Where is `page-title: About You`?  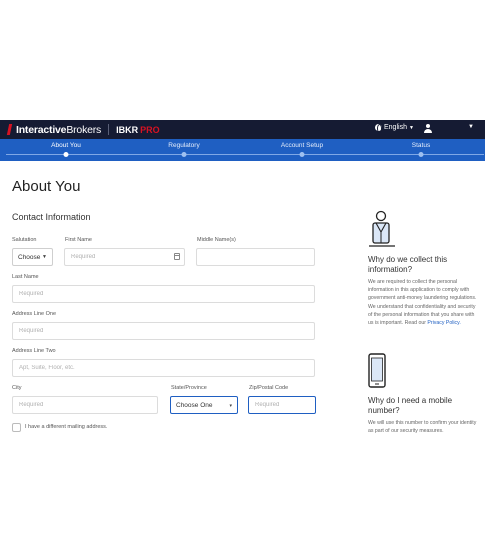 page-title: About You is located at coordinates (46, 186).